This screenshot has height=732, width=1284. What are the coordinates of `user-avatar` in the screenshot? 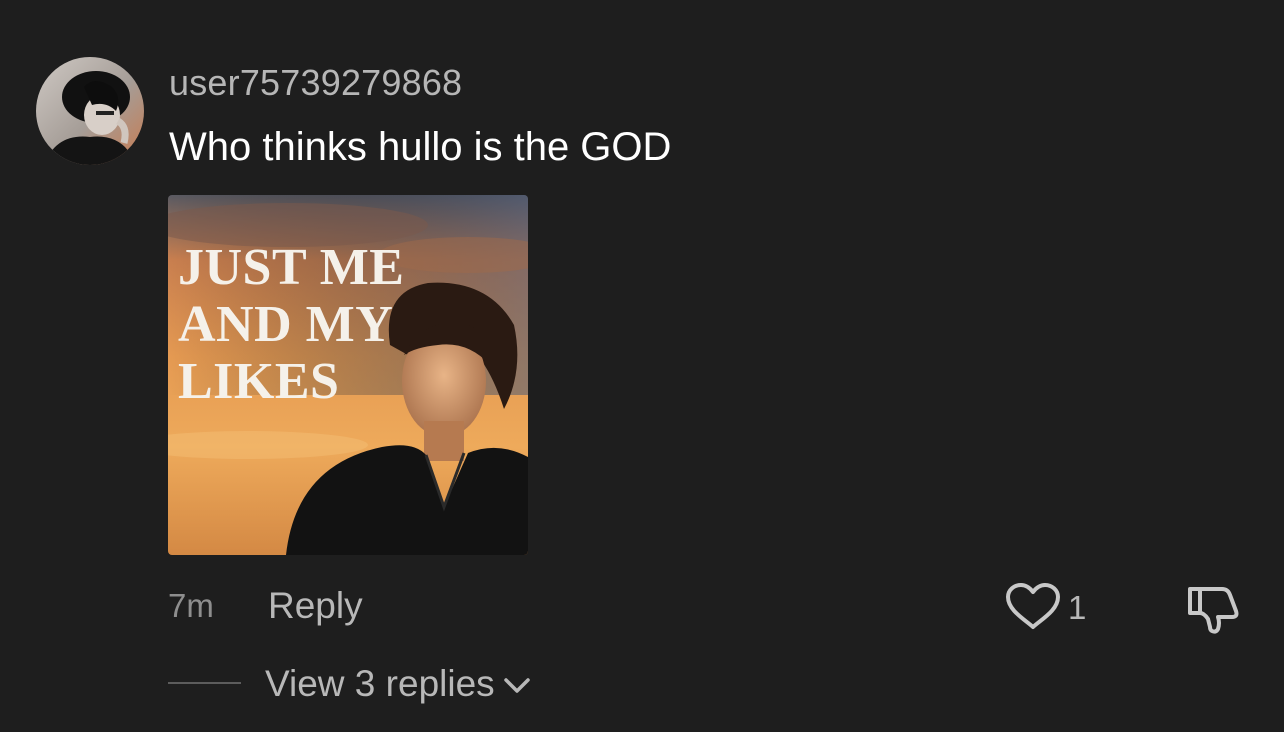 It's located at (90, 111).